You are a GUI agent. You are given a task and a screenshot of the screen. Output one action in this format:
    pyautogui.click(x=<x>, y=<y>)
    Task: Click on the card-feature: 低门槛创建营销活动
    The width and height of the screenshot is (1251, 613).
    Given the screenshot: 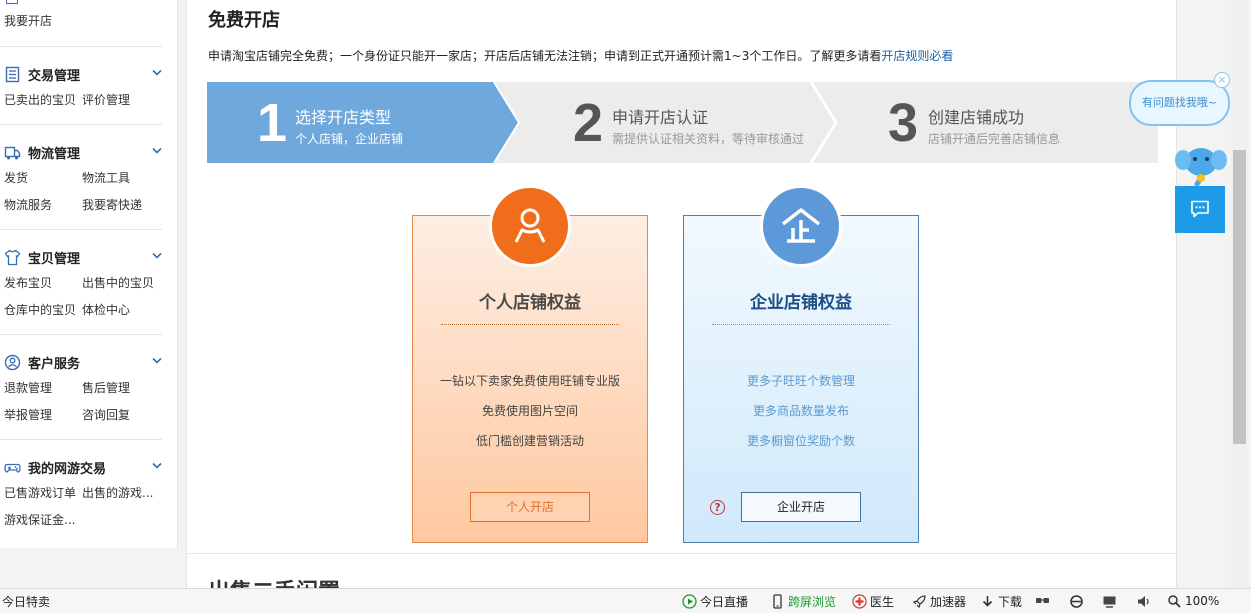 What is the action you would take?
    pyautogui.click(x=529, y=441)
    